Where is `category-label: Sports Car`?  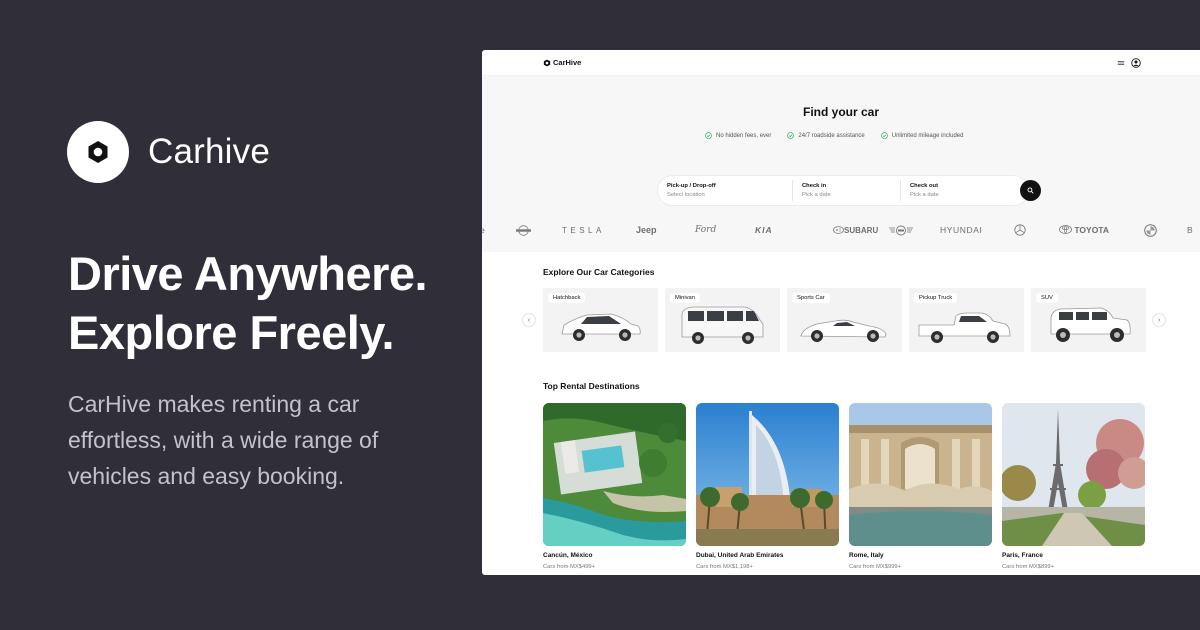
category-label: Sports Car is located at coordinates (811, 298).